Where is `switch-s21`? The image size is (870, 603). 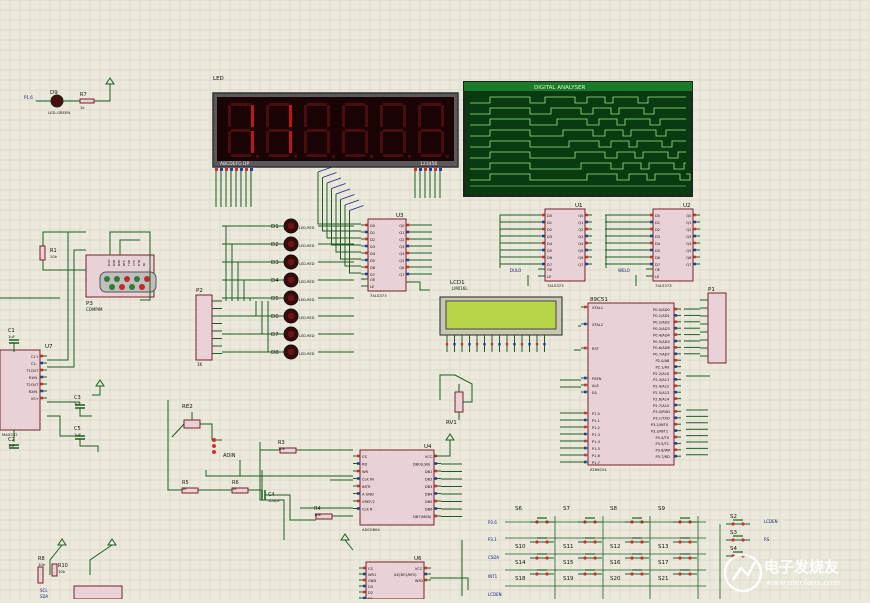 switch-s21 is located at coordinates (685, 572).